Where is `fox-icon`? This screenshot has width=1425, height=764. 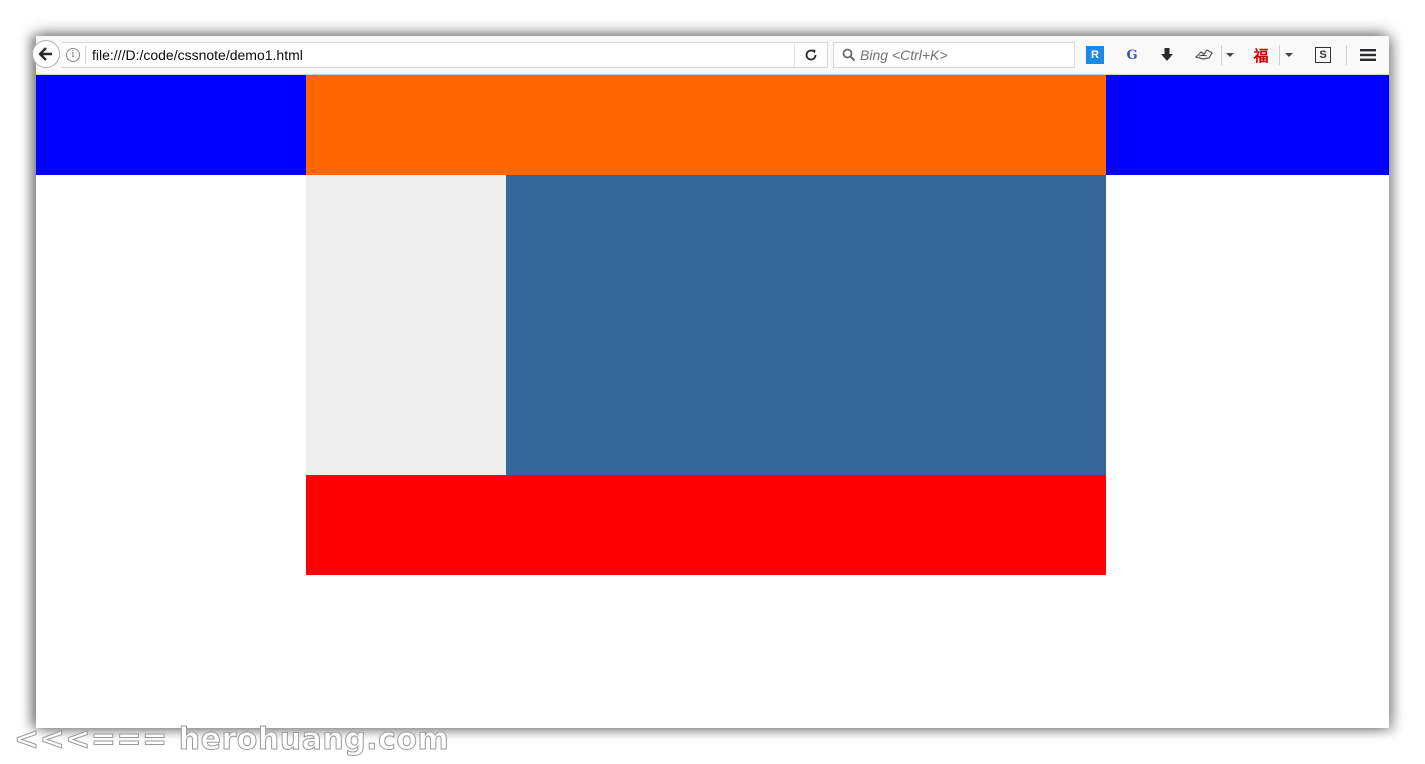
fox-icon is located at coordinates (1204, 55).